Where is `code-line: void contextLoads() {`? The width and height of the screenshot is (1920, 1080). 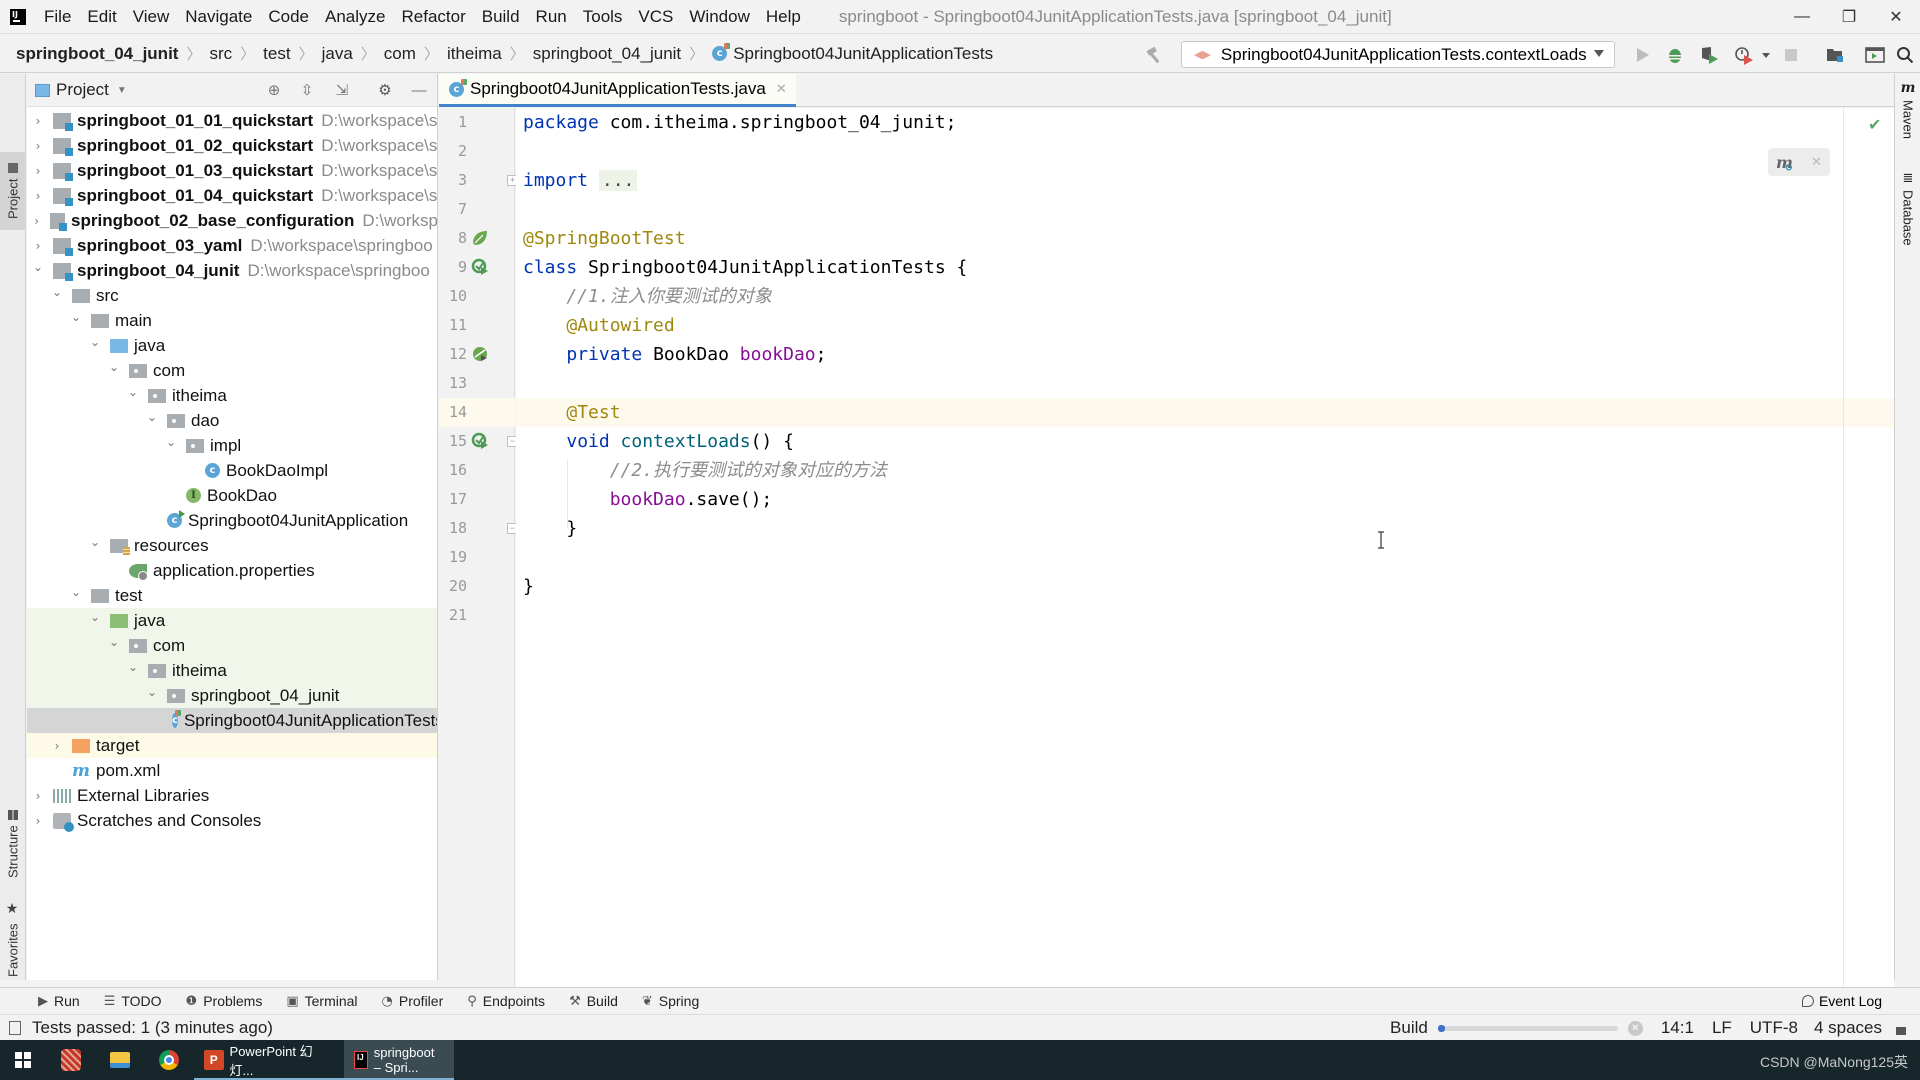
code-line: void contextLoads() { is located at coordinates (1205, 441).